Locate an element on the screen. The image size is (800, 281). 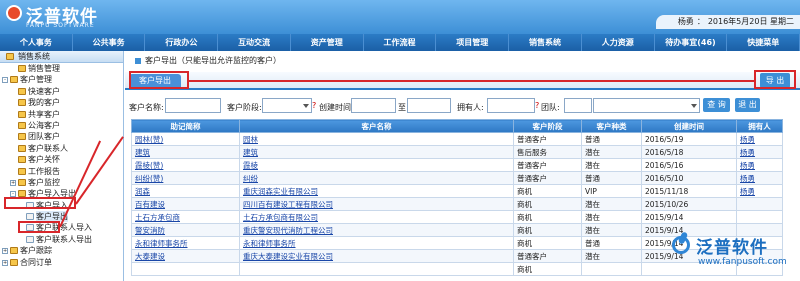
cell-link: 四川百有建设工程有限公司 is located at coordinates (288, 204).